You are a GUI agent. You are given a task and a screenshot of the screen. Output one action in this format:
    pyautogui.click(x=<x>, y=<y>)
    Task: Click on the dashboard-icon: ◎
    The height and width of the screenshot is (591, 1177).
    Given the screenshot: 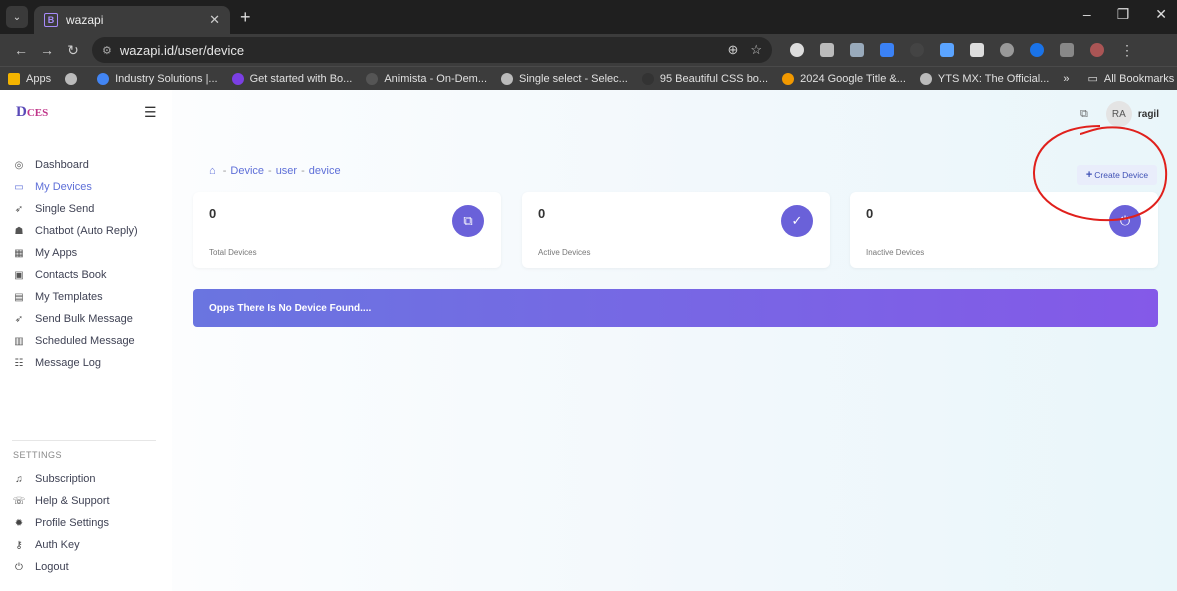 What is the action you would take?
    pyautogui.click(x=19, y=165)
    